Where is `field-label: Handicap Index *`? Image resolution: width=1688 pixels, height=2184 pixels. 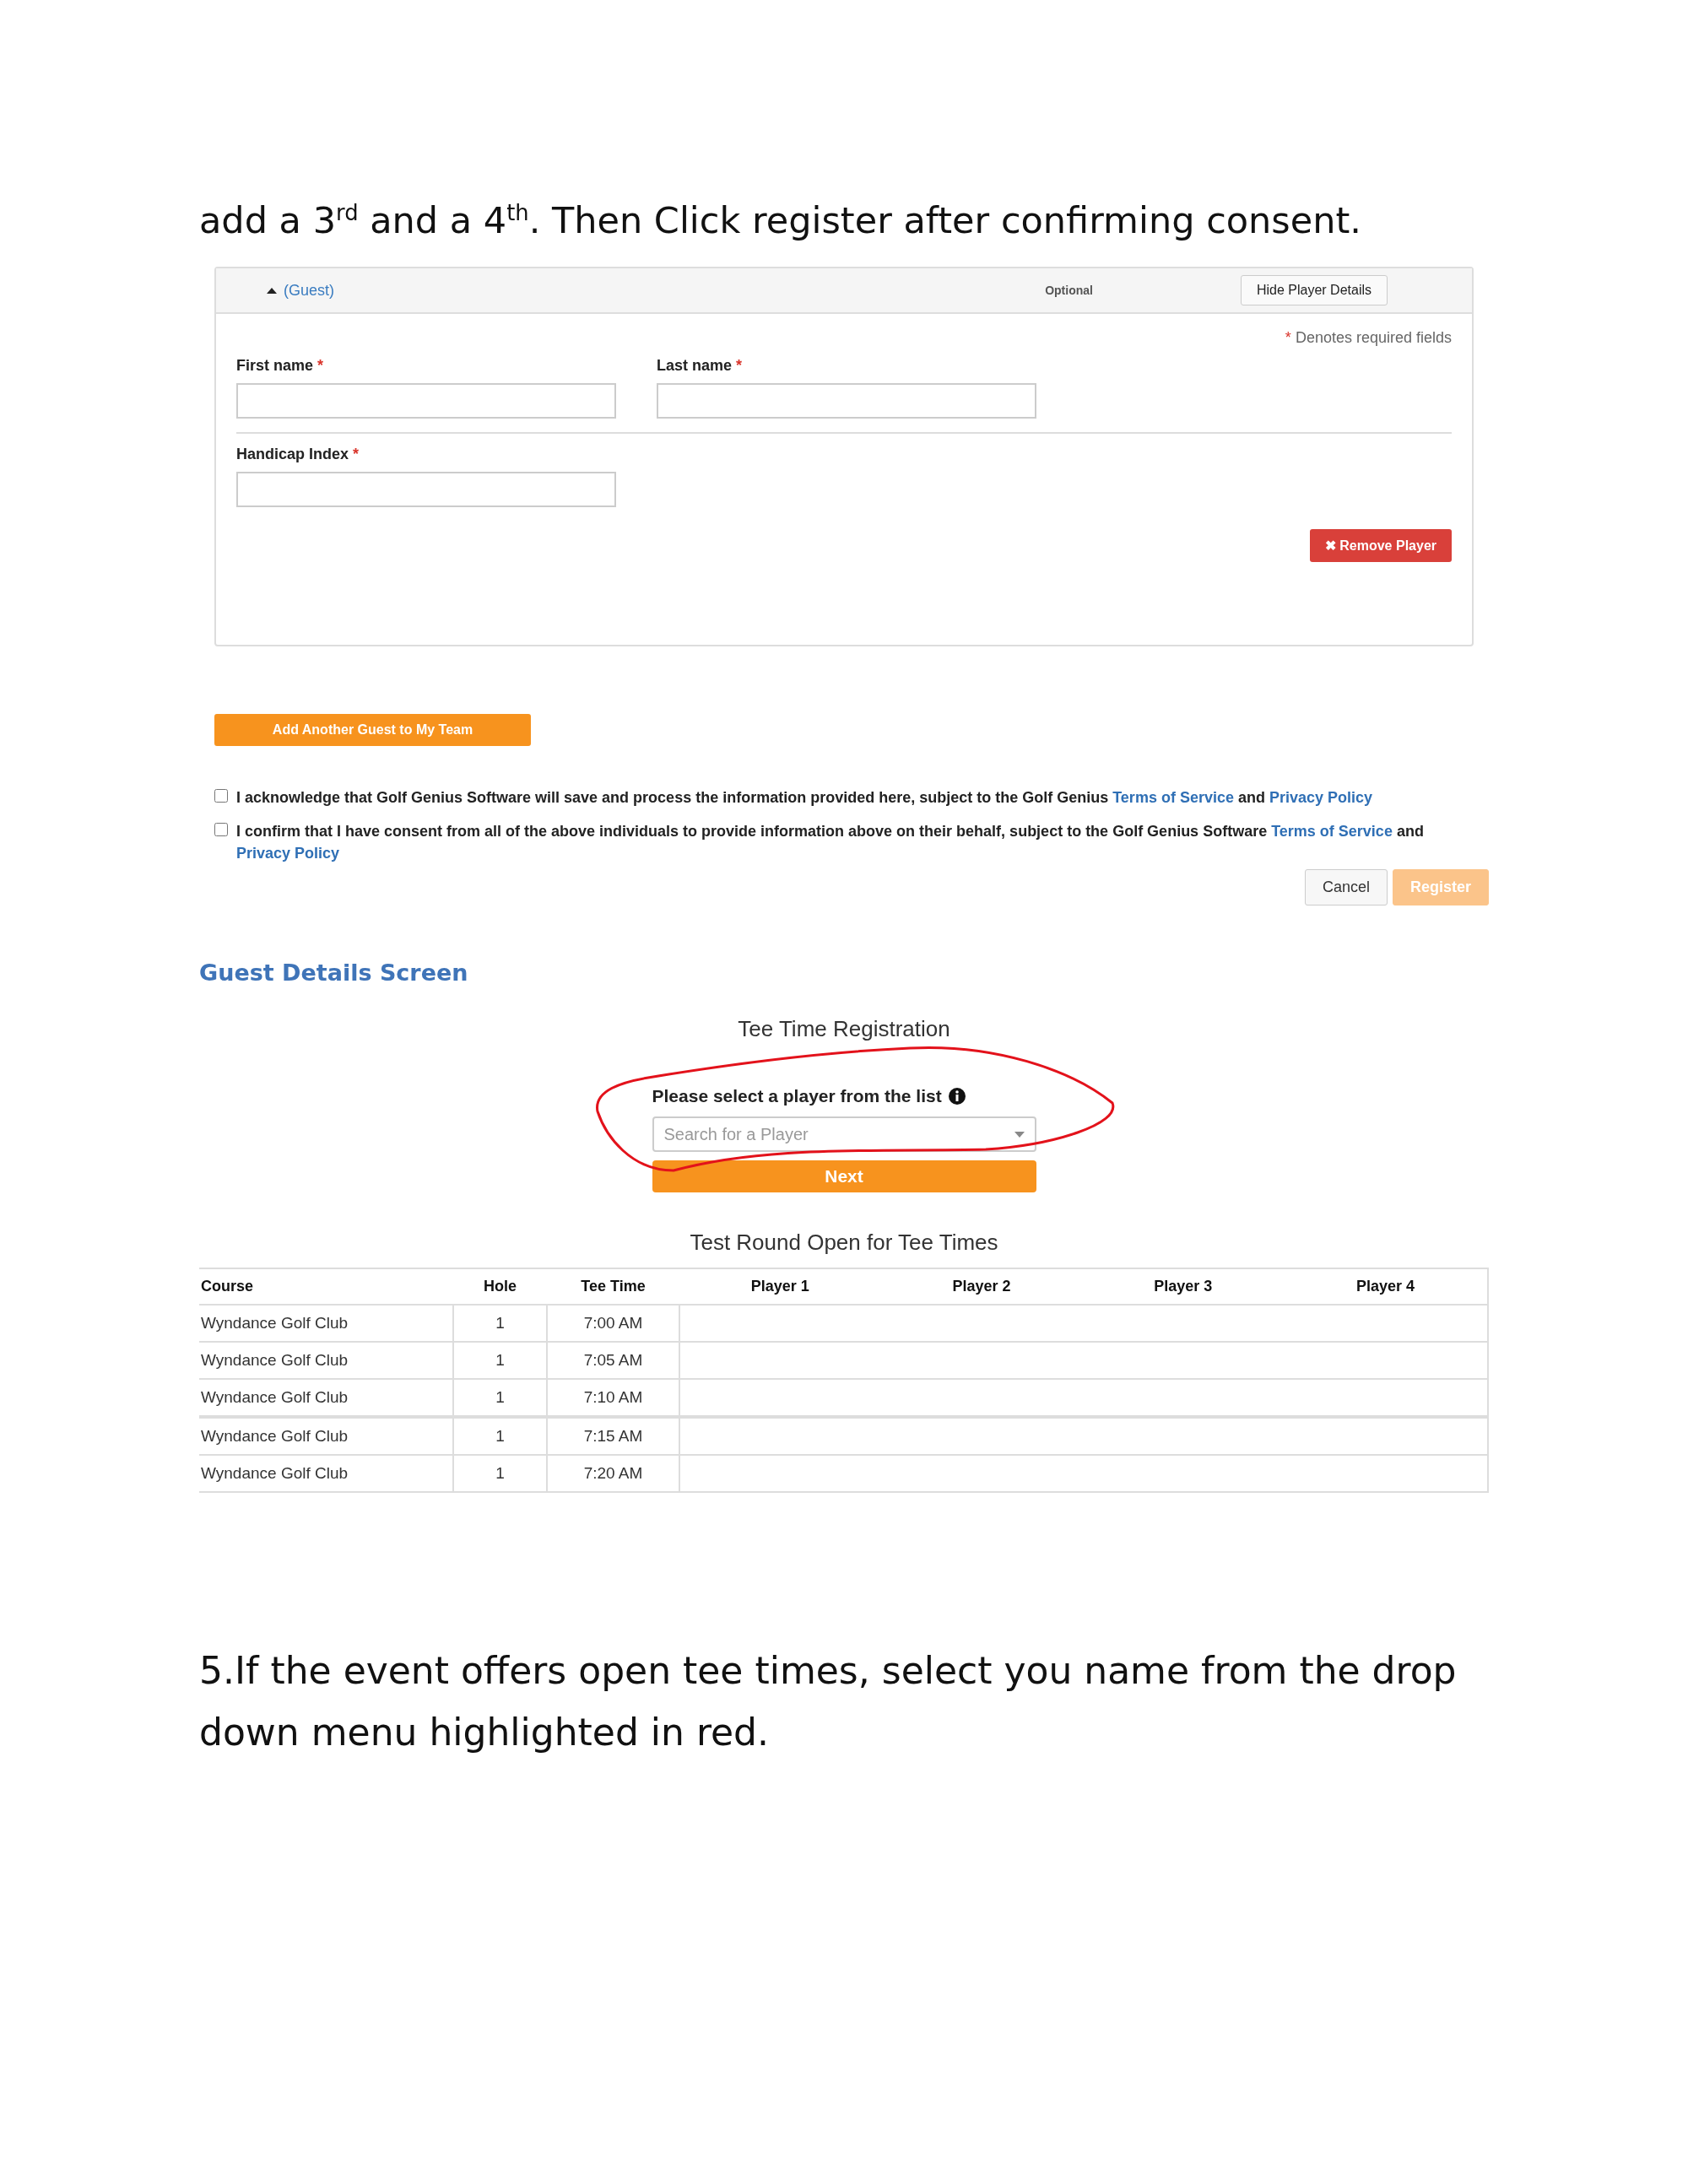
field-label: Handicap Index * is located at coordinates (298, 455).